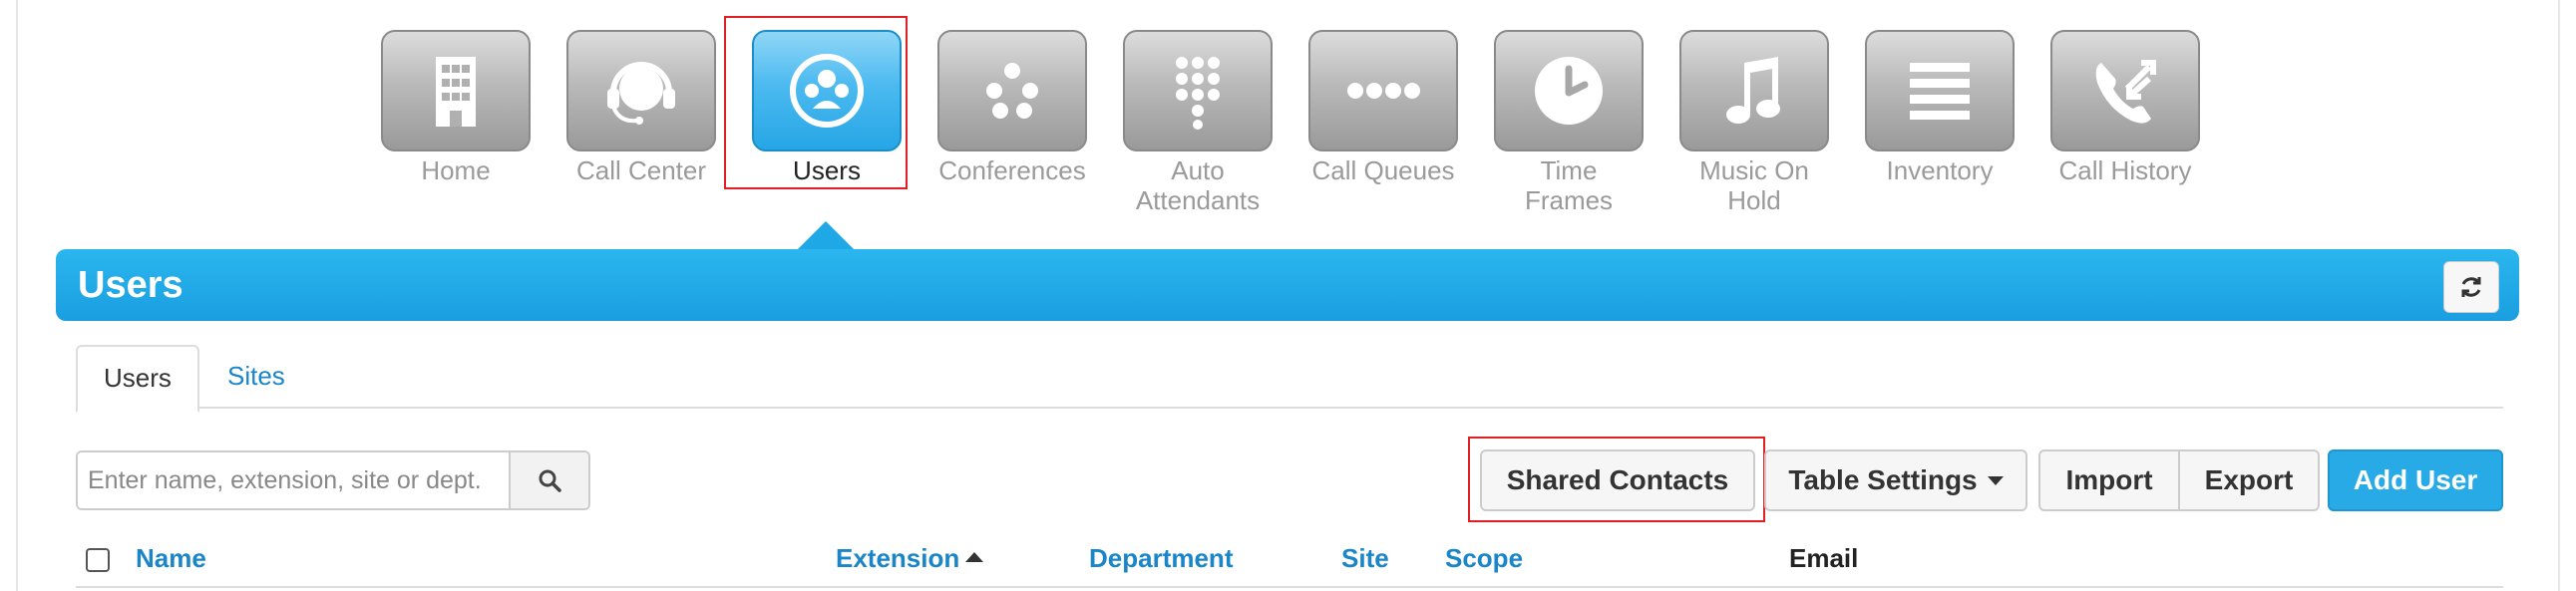  Describe the element at coordinates (98, 560) in the screenshot. I see `select-all-checkbox` at that location.